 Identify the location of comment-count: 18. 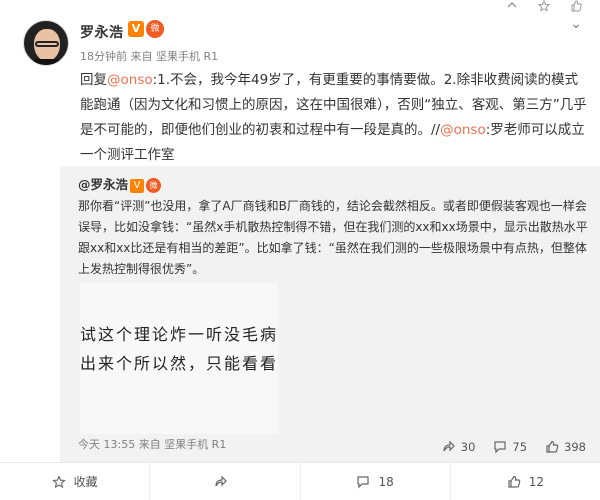
(386, 481).